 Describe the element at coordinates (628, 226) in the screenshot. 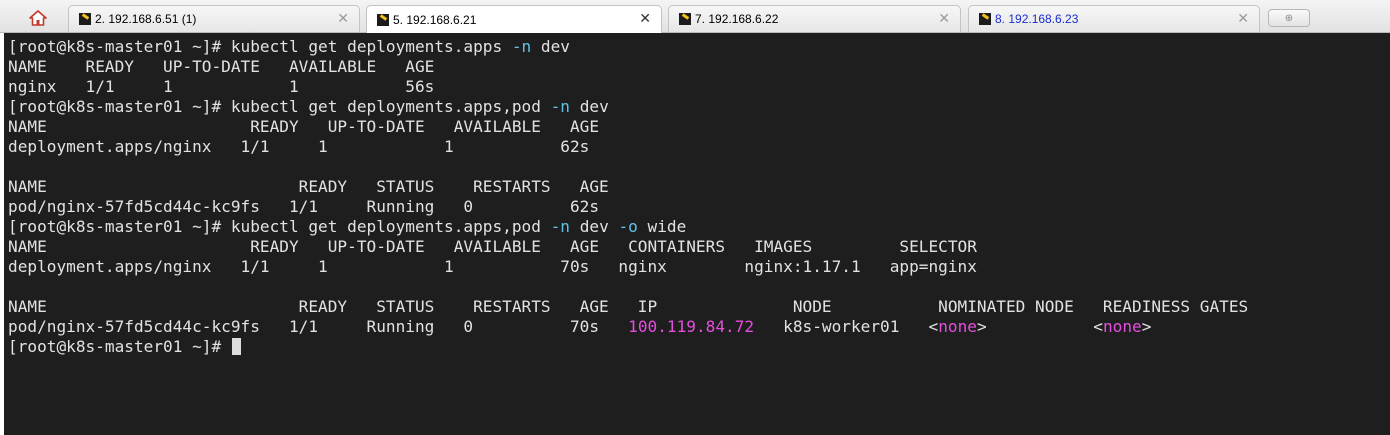

I see `terminal-text: -o` at that location.